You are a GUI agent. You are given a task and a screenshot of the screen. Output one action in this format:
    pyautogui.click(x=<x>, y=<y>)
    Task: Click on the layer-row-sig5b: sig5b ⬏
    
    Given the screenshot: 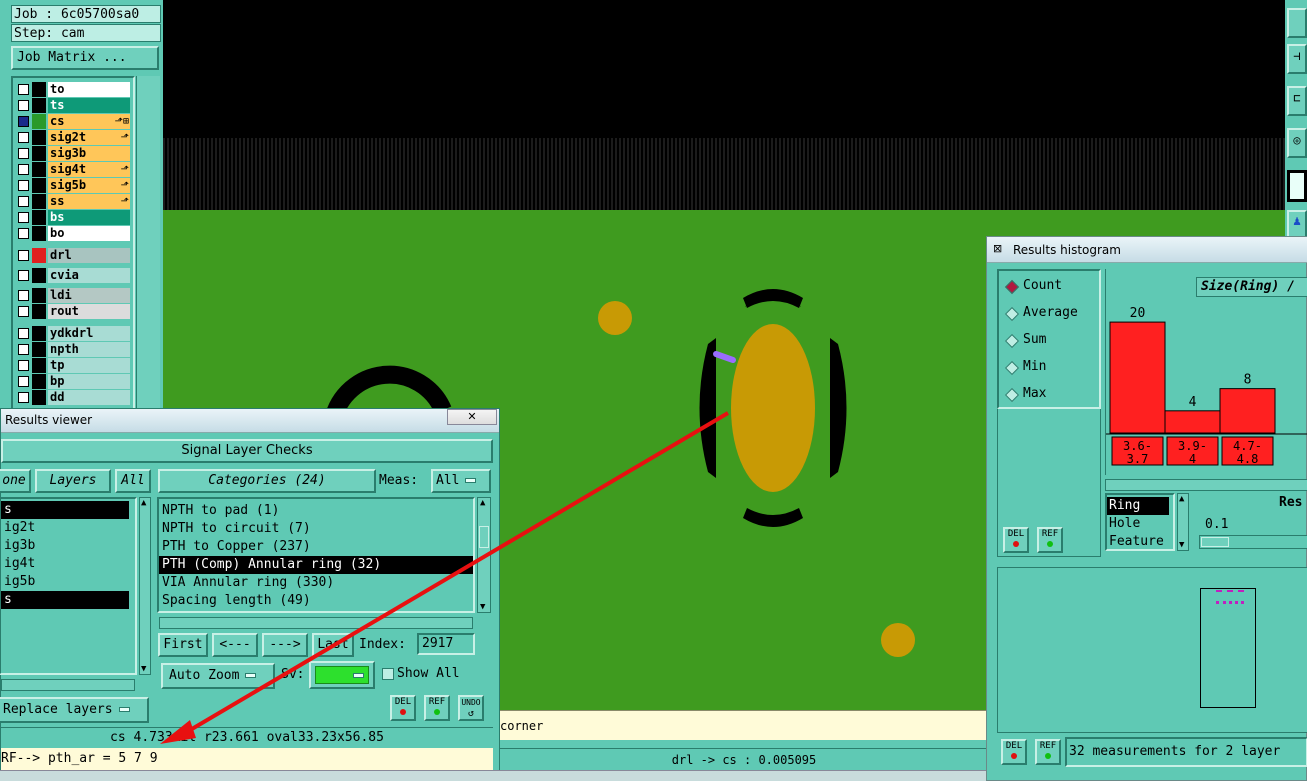 What is the action you would take?
    pyautogui.click(x=73, y=185)
    